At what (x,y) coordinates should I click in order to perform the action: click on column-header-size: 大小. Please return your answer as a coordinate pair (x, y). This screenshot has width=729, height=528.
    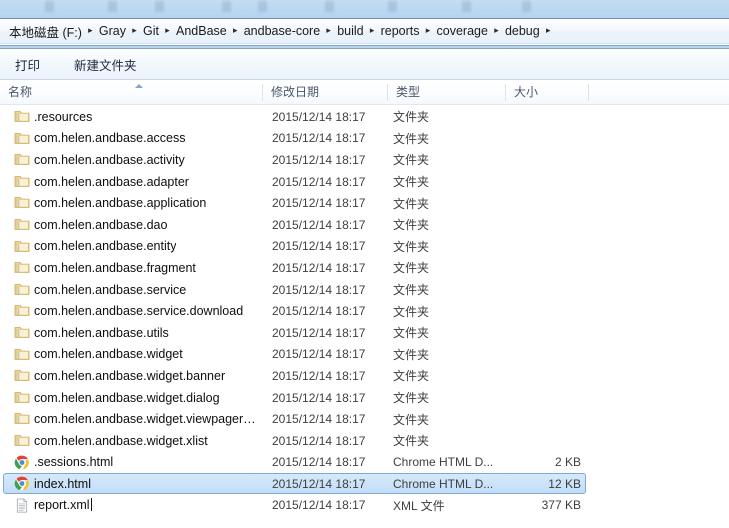
    Looking at the image, I should click on (547, 92).